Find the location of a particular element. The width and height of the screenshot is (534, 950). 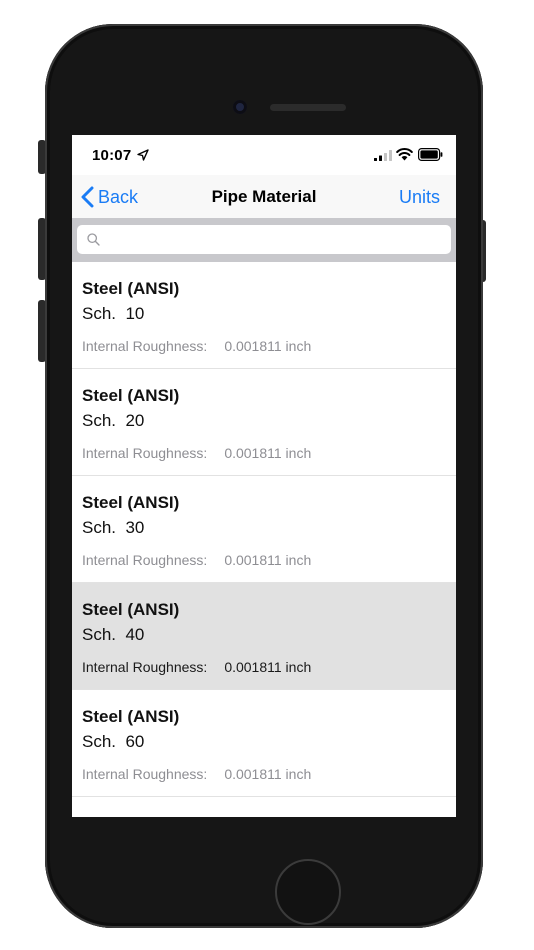

material-schedule: Sch. 40 is located at coordinates (113, 634).